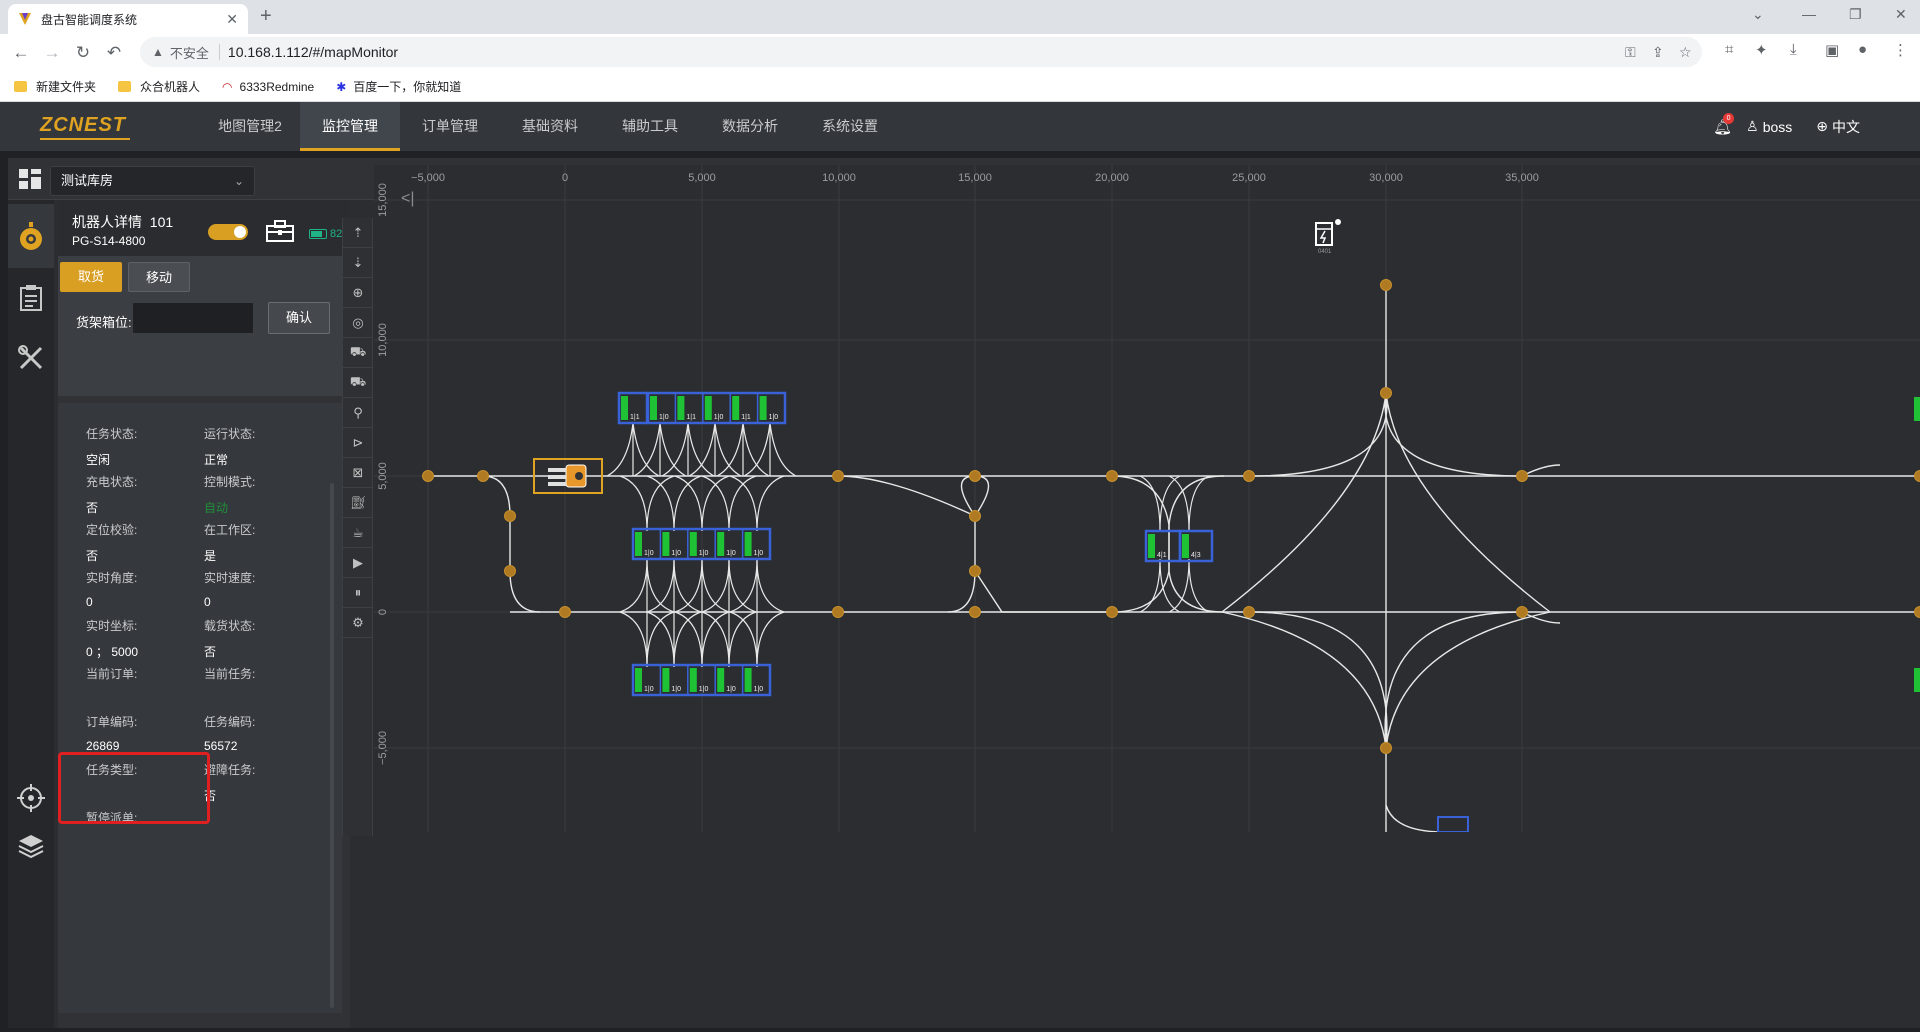  I want to click on tool-play-icon: ▶, so click(358, 563).